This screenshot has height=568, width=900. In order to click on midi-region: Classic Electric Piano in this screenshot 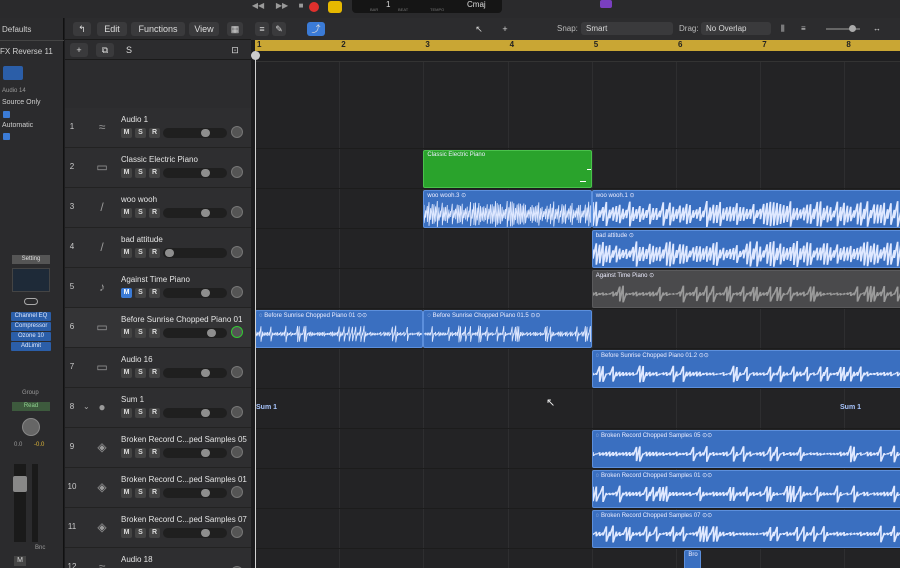, I will do `click(507, 169)`.